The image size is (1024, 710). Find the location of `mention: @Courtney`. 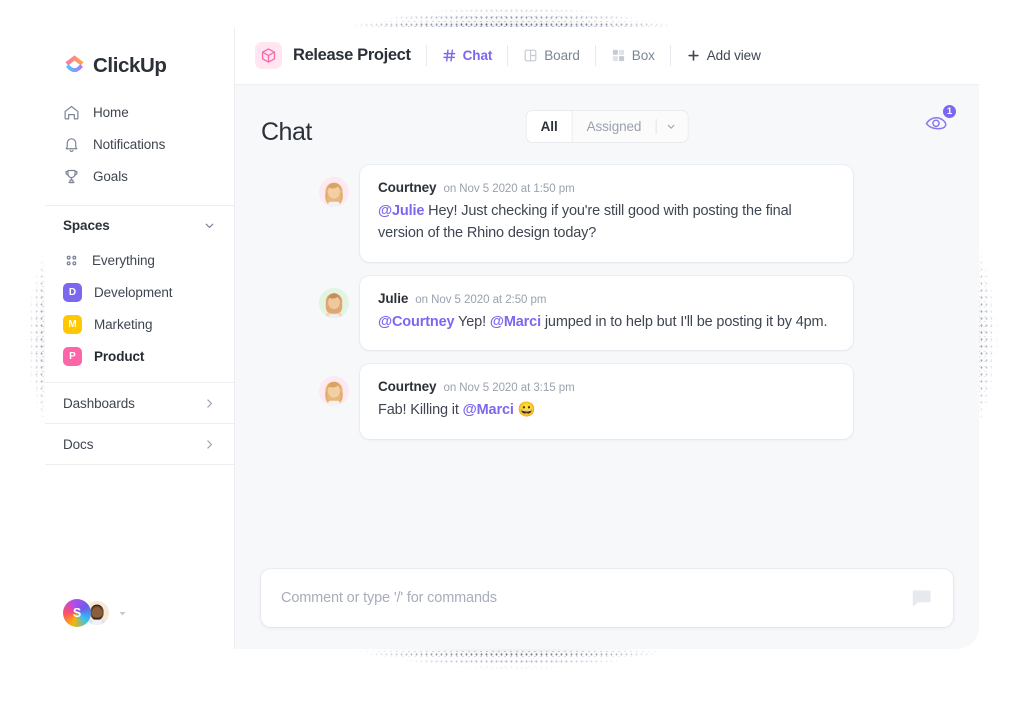

mention: @Courtney is located at coordinates (416, 322).